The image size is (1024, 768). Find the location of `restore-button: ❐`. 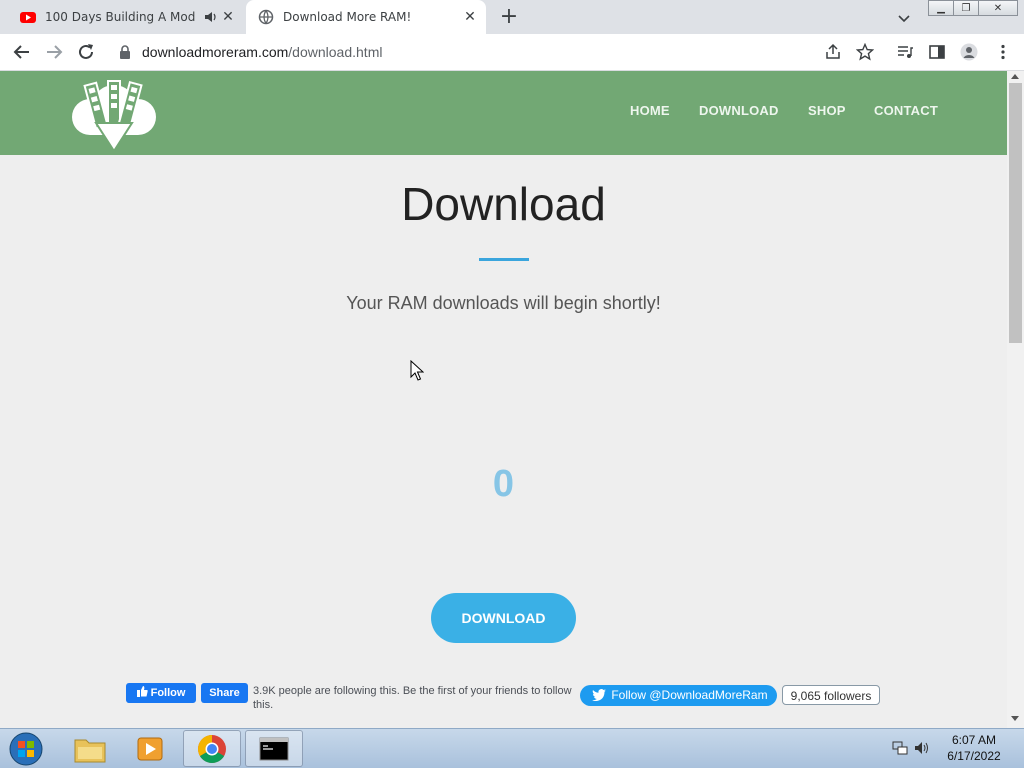

restore-button: ❐ is located at coordinates (966, 8).